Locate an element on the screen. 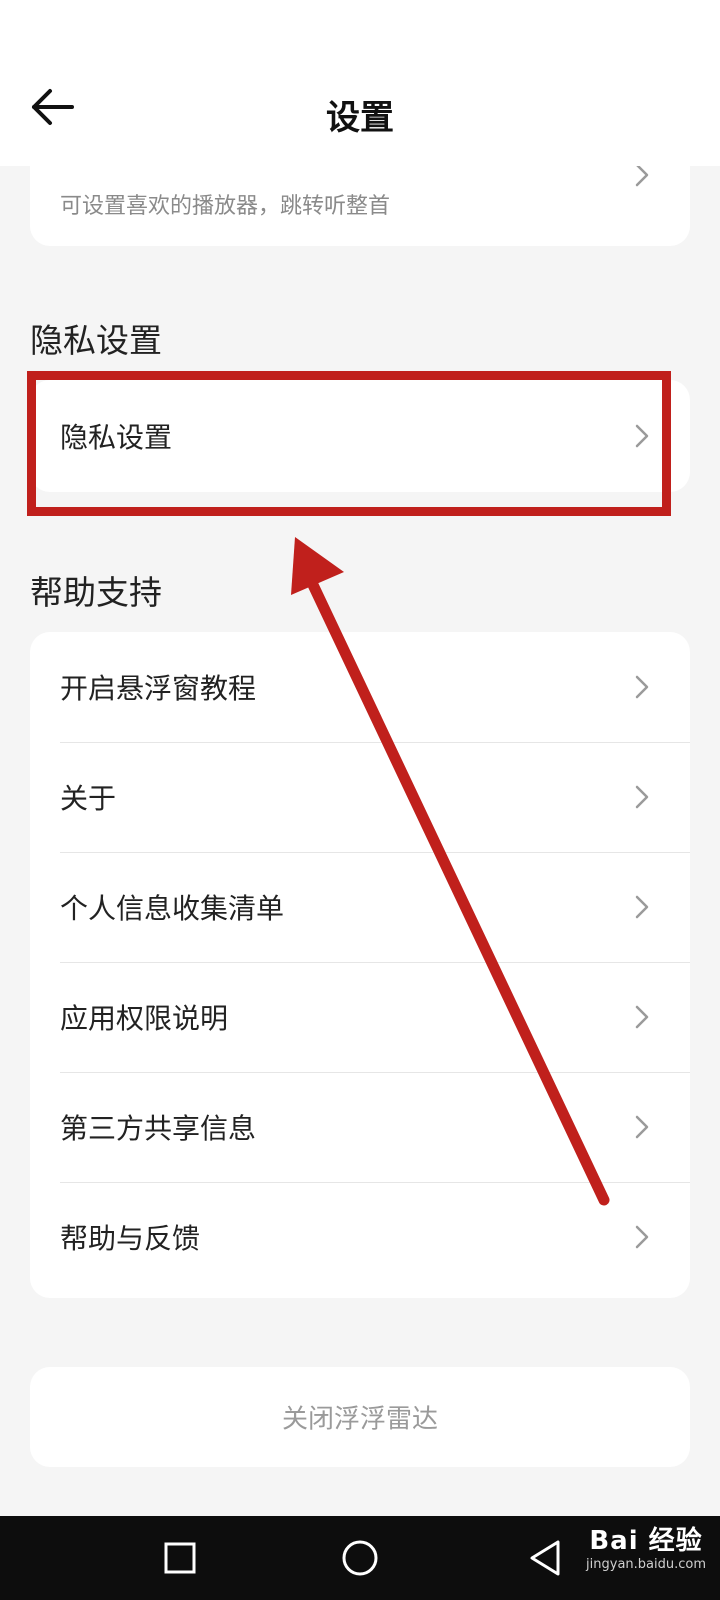 This screenshot has height=1600, width=720. row-label: 隐私设置 is located at coordinates (116, 437).